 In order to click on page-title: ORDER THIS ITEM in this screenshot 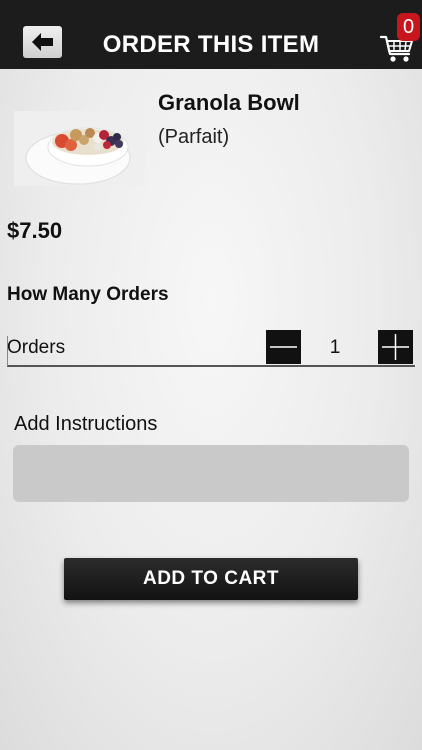, I will do `click(211, 44)`.